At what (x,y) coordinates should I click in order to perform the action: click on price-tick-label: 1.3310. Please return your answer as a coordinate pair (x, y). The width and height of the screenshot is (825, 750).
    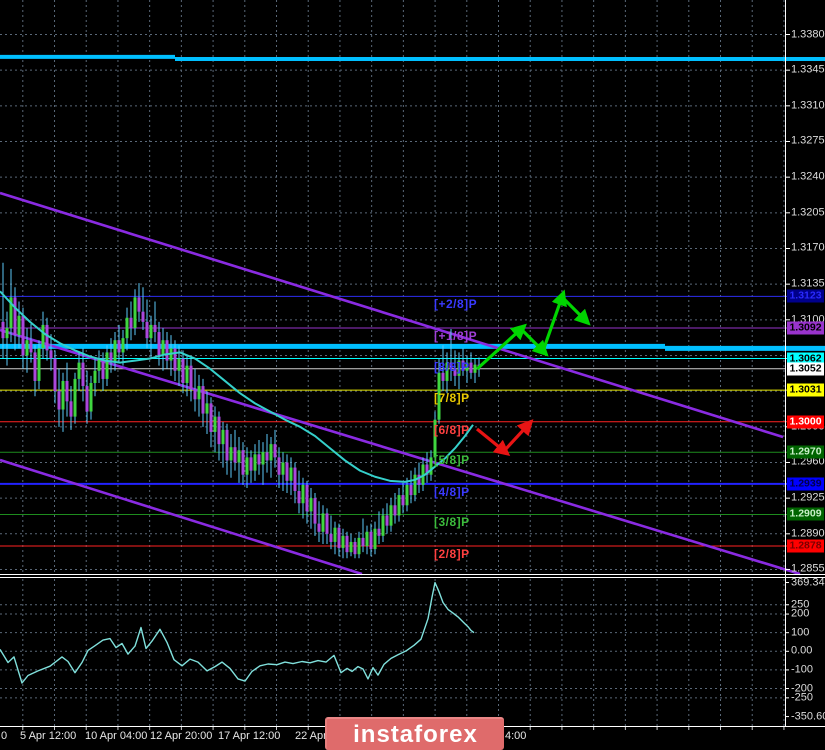
    Looking at the image, I should click on (808, 105).